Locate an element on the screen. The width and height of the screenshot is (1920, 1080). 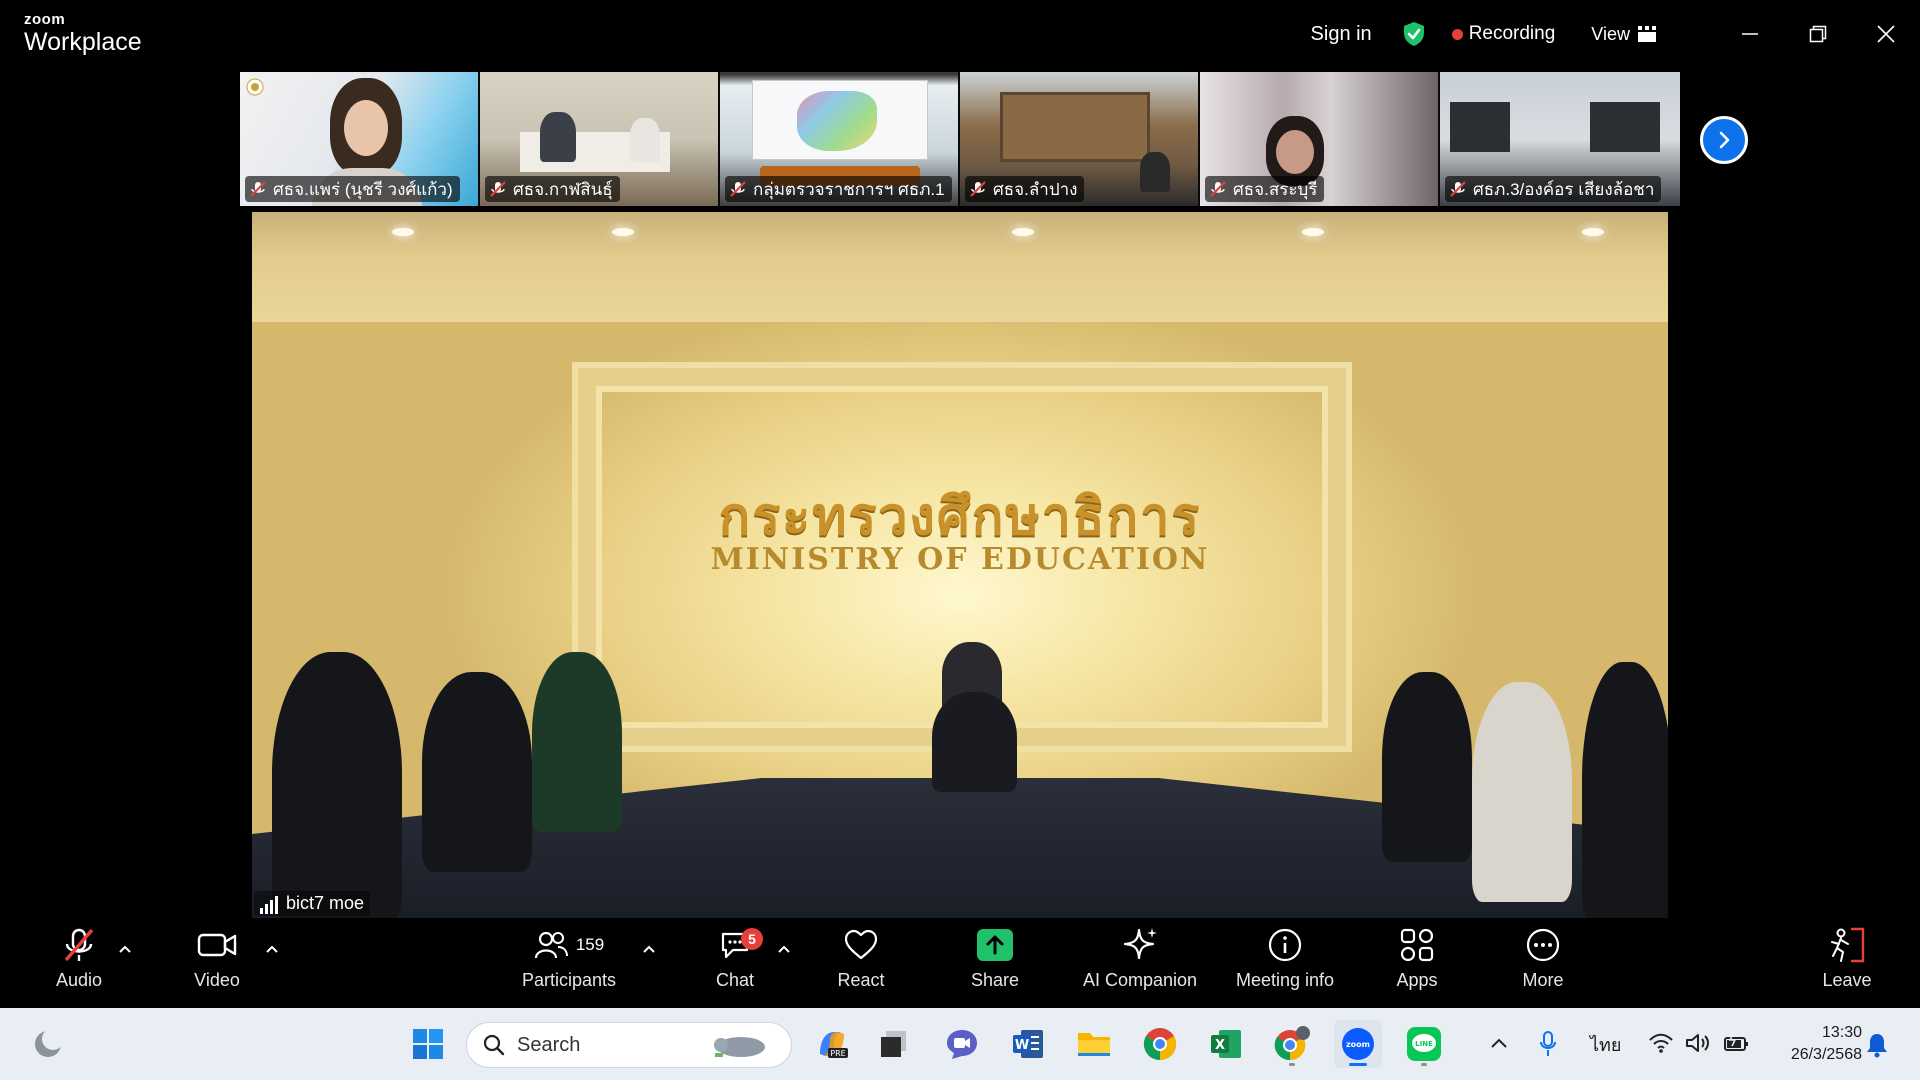
teams-app is located at coordinates (962, 1044).